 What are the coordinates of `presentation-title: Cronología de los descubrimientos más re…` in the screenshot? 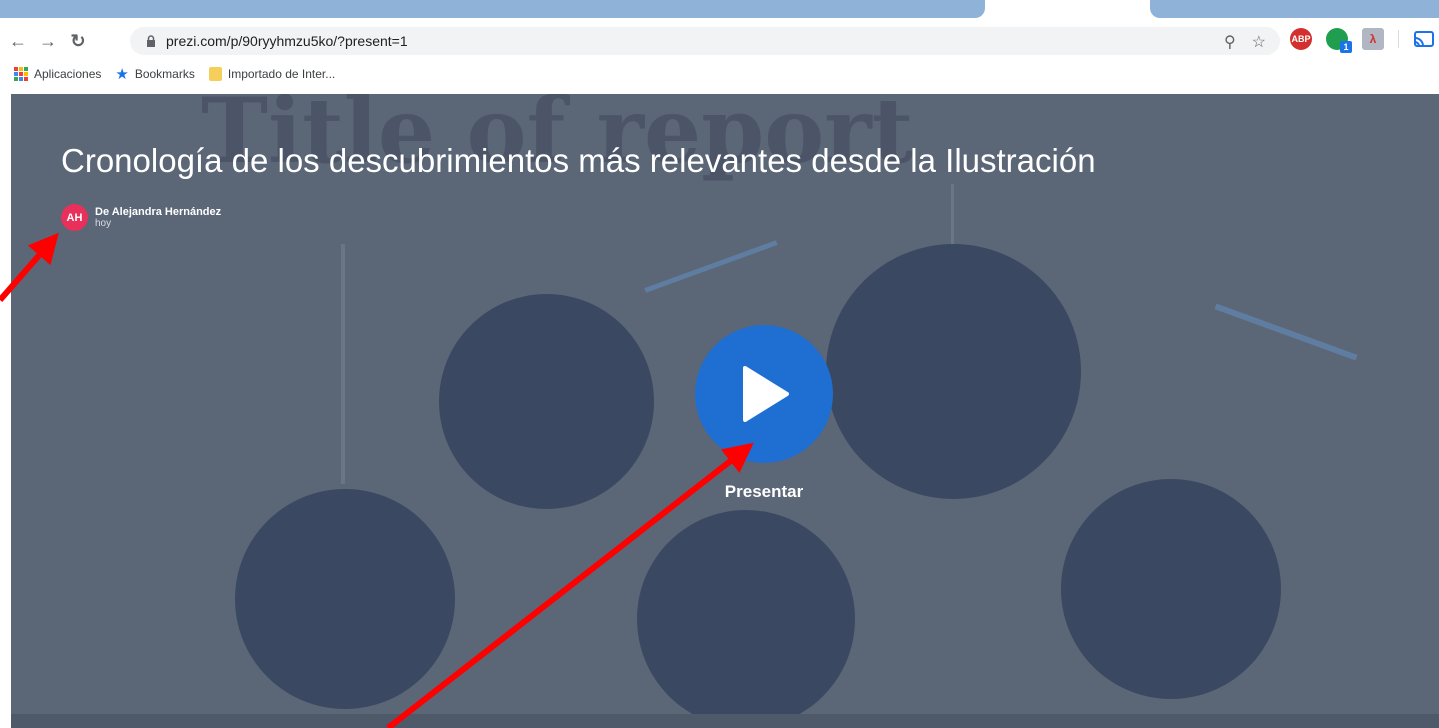 It's located at (578, 160).